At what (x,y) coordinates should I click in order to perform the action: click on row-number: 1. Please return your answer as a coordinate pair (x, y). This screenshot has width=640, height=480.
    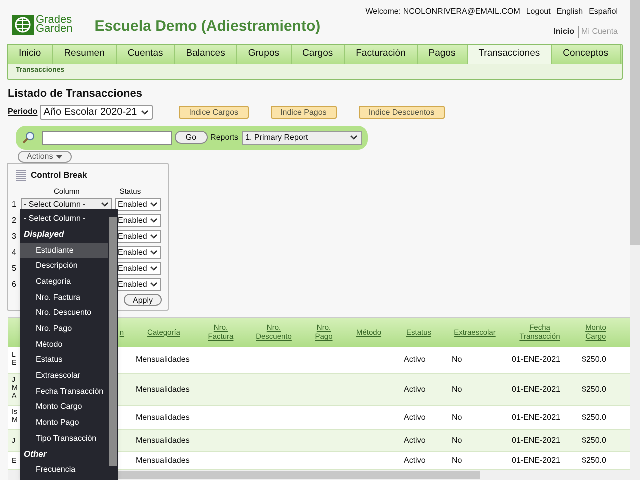
    Looking at the image, I should click on (15, 204).